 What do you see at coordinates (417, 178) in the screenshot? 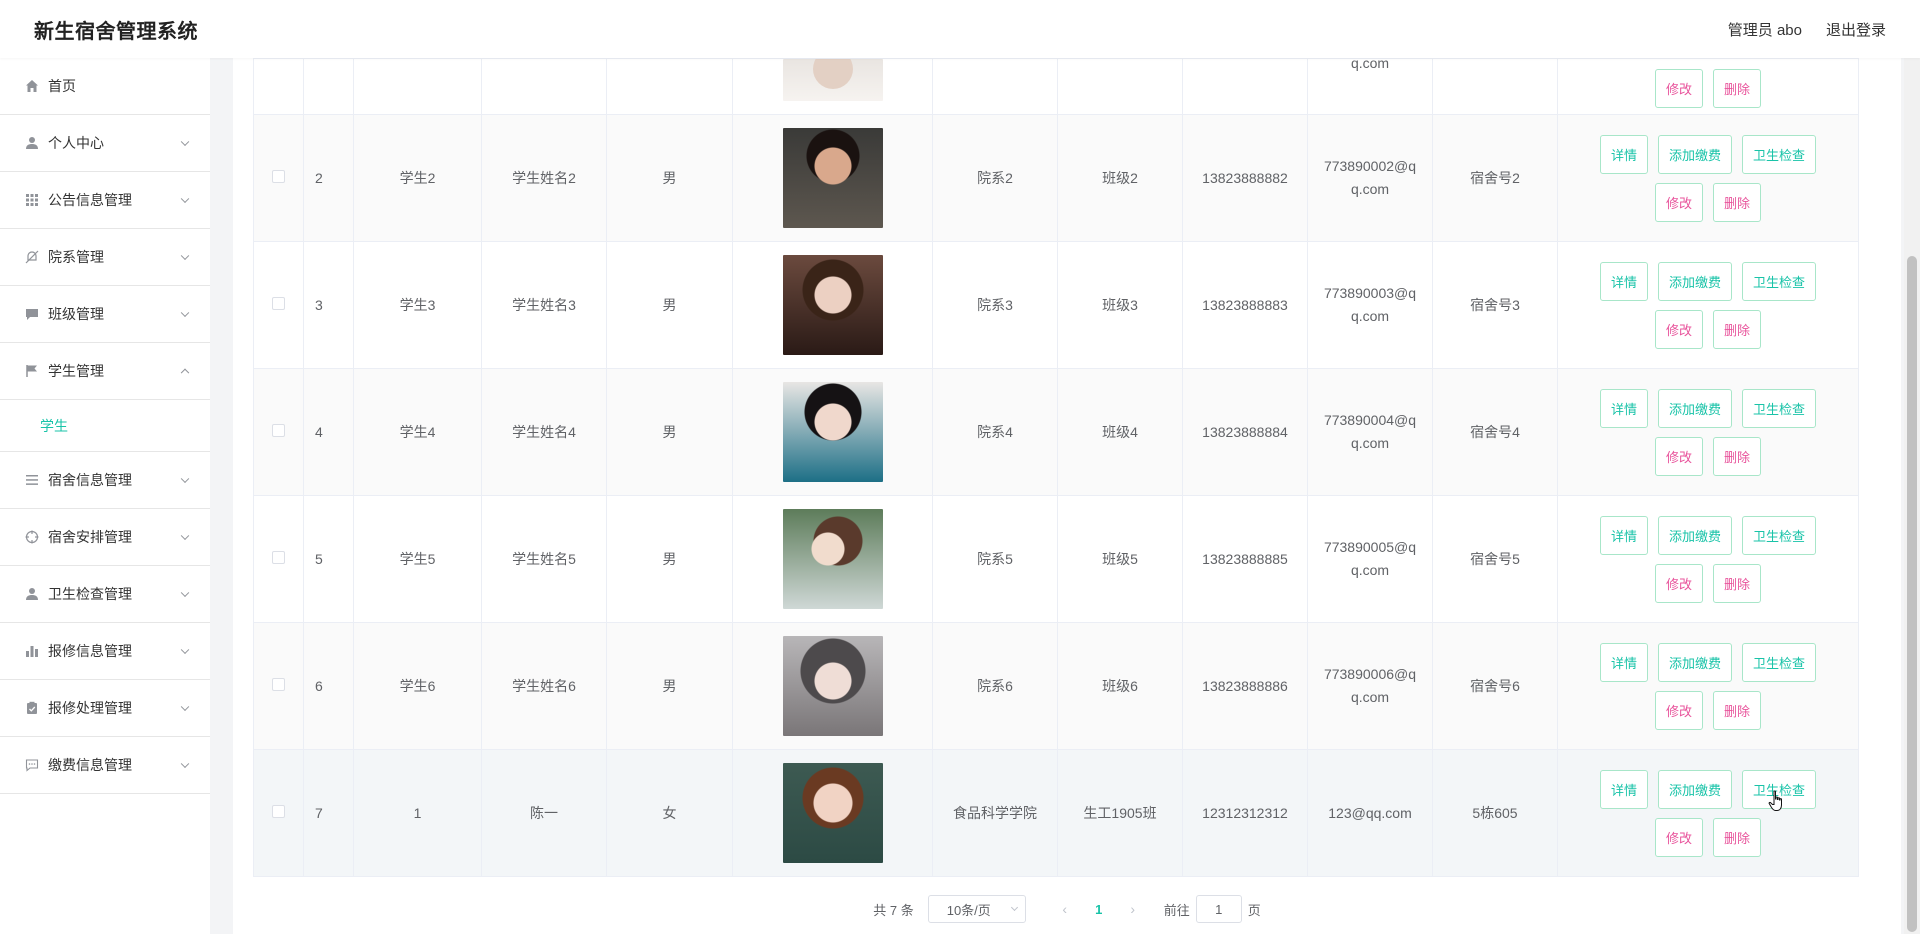
I see `cell-account: 学生2` at bounding box center [417, 178].